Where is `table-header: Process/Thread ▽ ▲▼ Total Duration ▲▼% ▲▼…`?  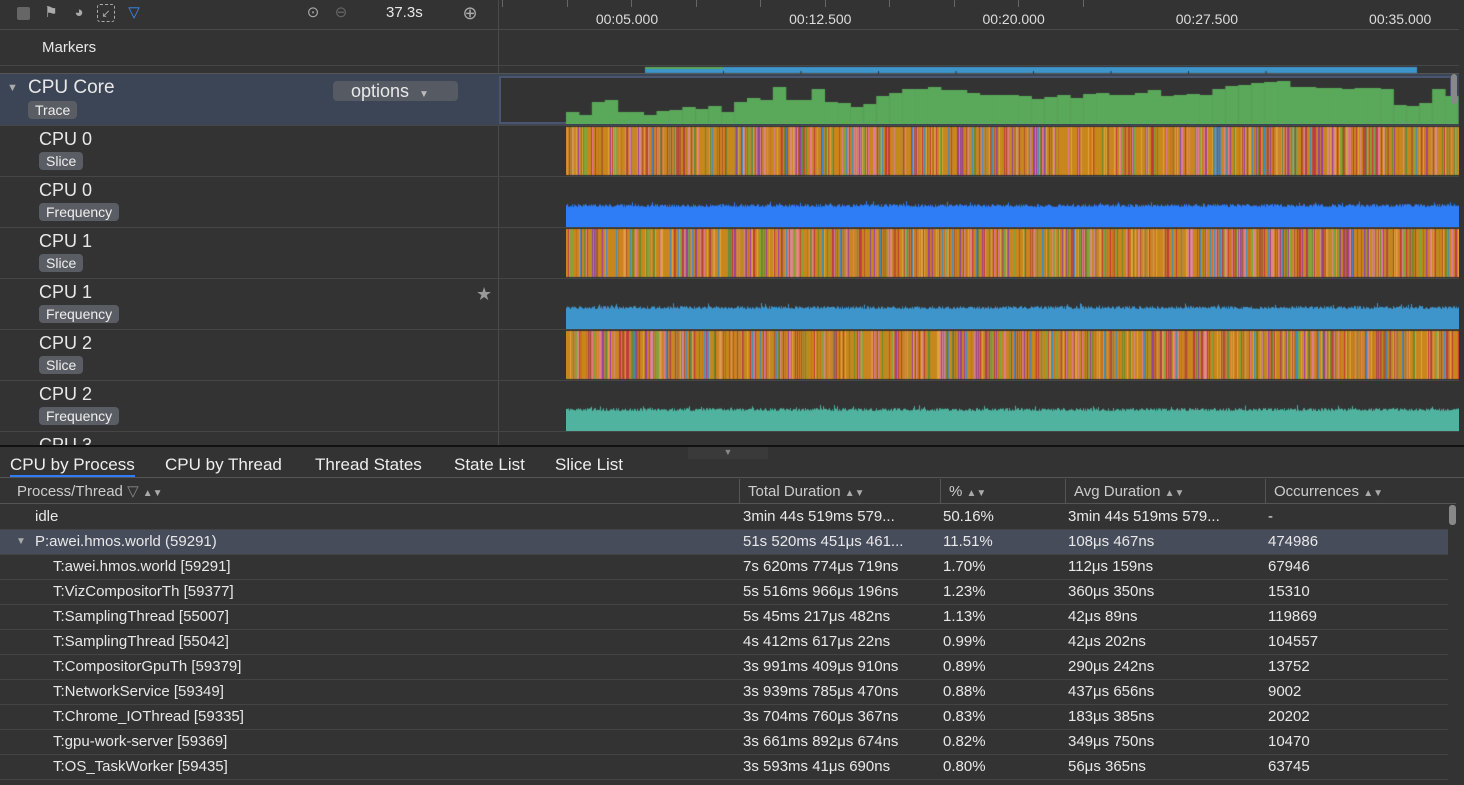
table-header: Process/Thread ▽ ▲▼ Total Duration ▲▼% ▲▼… is located at coordinates (728, 491).